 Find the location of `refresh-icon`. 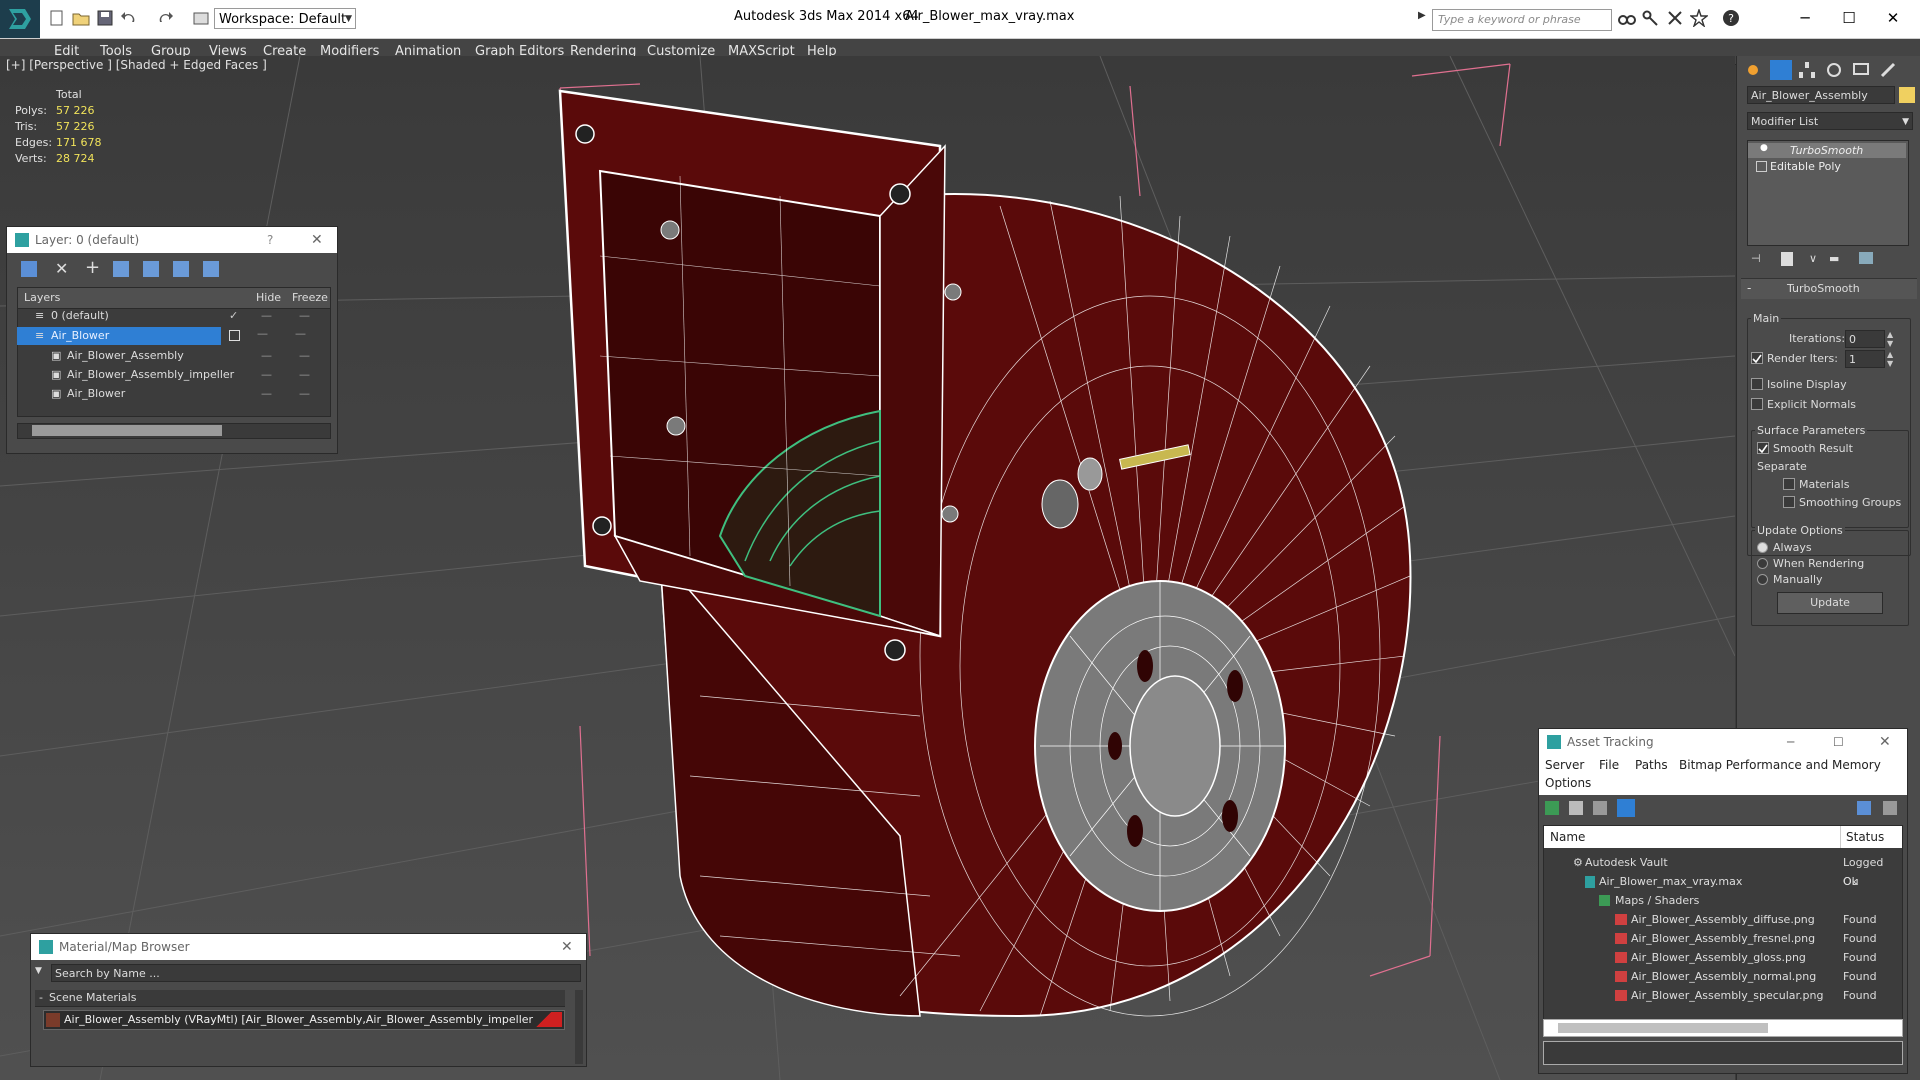

refresh-icon is located at coordinates (1552, 808).